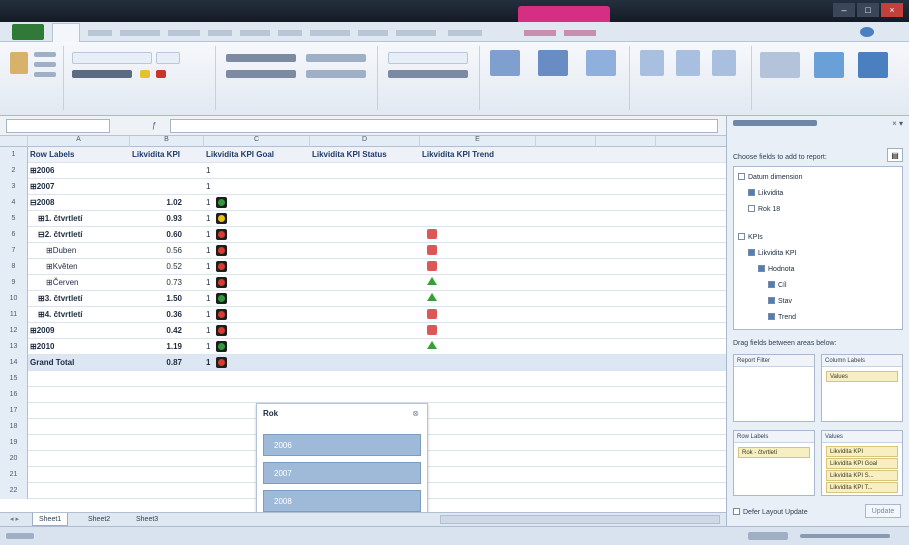 This screenshot has width=909, height=545. Describe the element at coordinates (95, 283) in the screenshot. I see `row-label: ⊞Červen` at that location.